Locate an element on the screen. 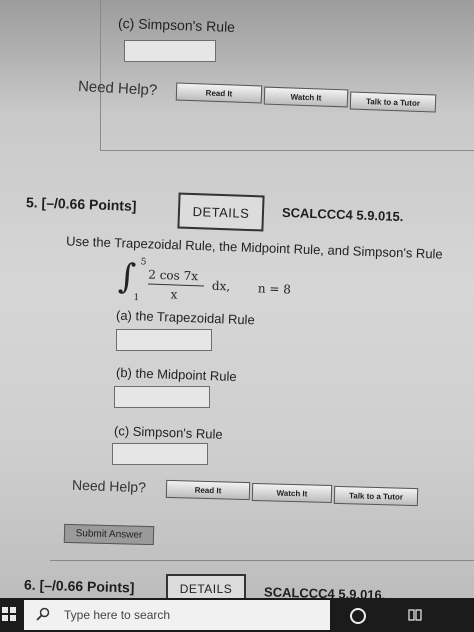 The width and height of the screenshot is (474, 632). part-a-answer-input is located at coordinates (164, 340).